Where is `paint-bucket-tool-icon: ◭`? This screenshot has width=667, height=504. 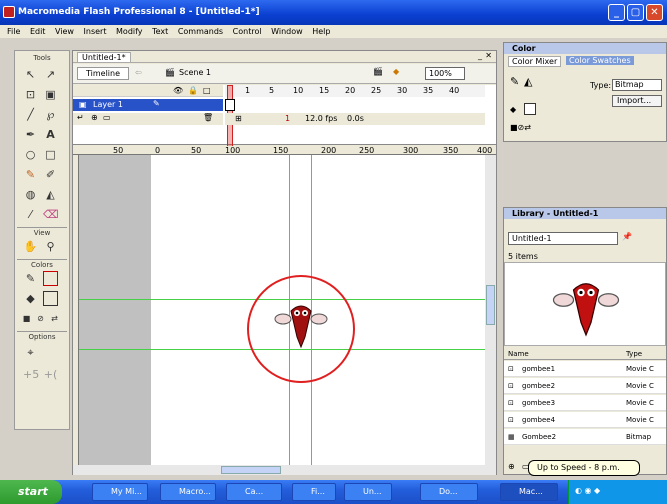
paint-bucket-tool-icon: ◭ is located at coordinates (50, 194).